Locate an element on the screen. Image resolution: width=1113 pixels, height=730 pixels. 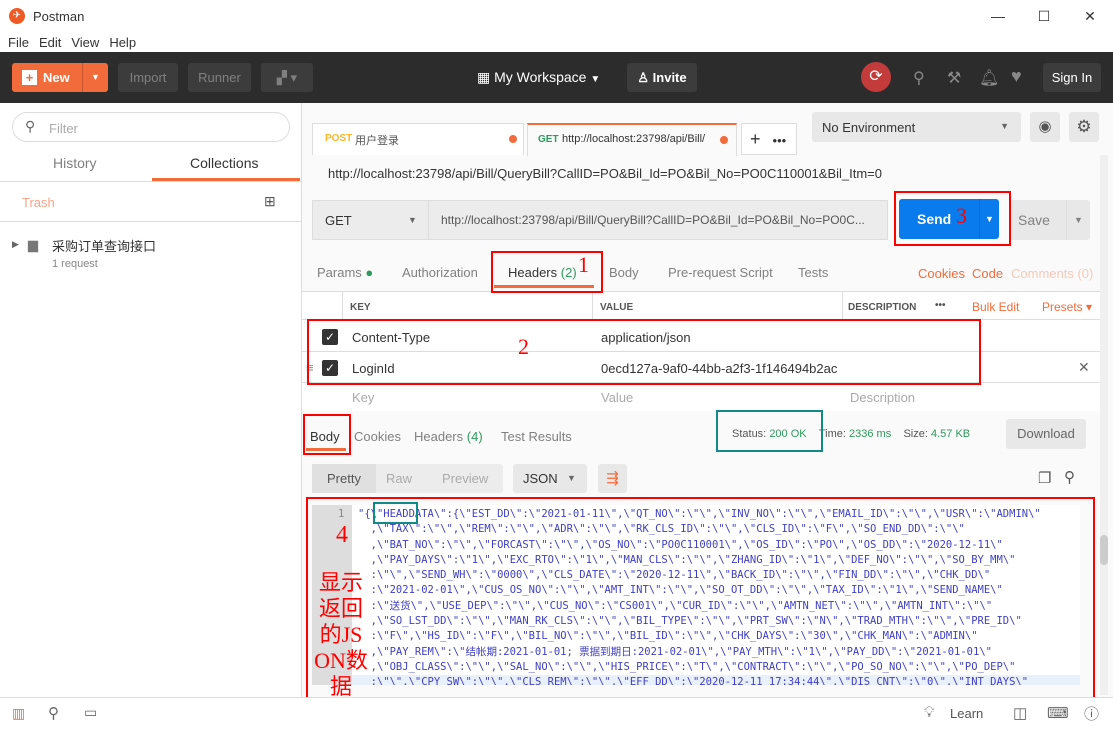
sync-icon: ⟳ is located at coordinates (876, 77).